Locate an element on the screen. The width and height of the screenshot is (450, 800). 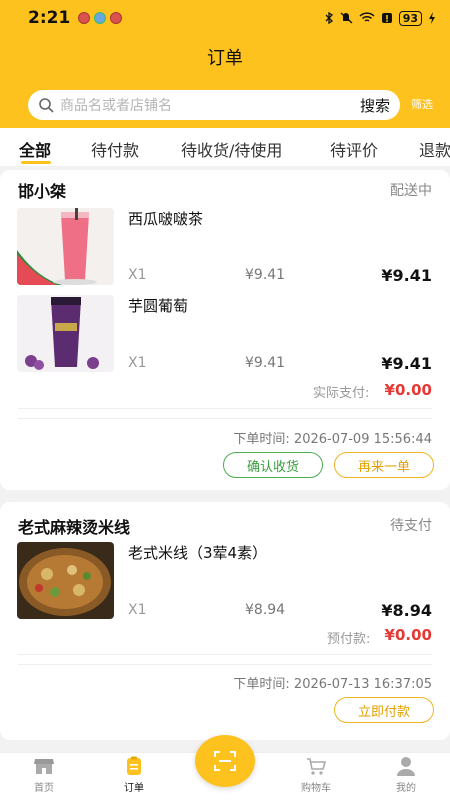
cart-icon is located at coordinates (317, 766).